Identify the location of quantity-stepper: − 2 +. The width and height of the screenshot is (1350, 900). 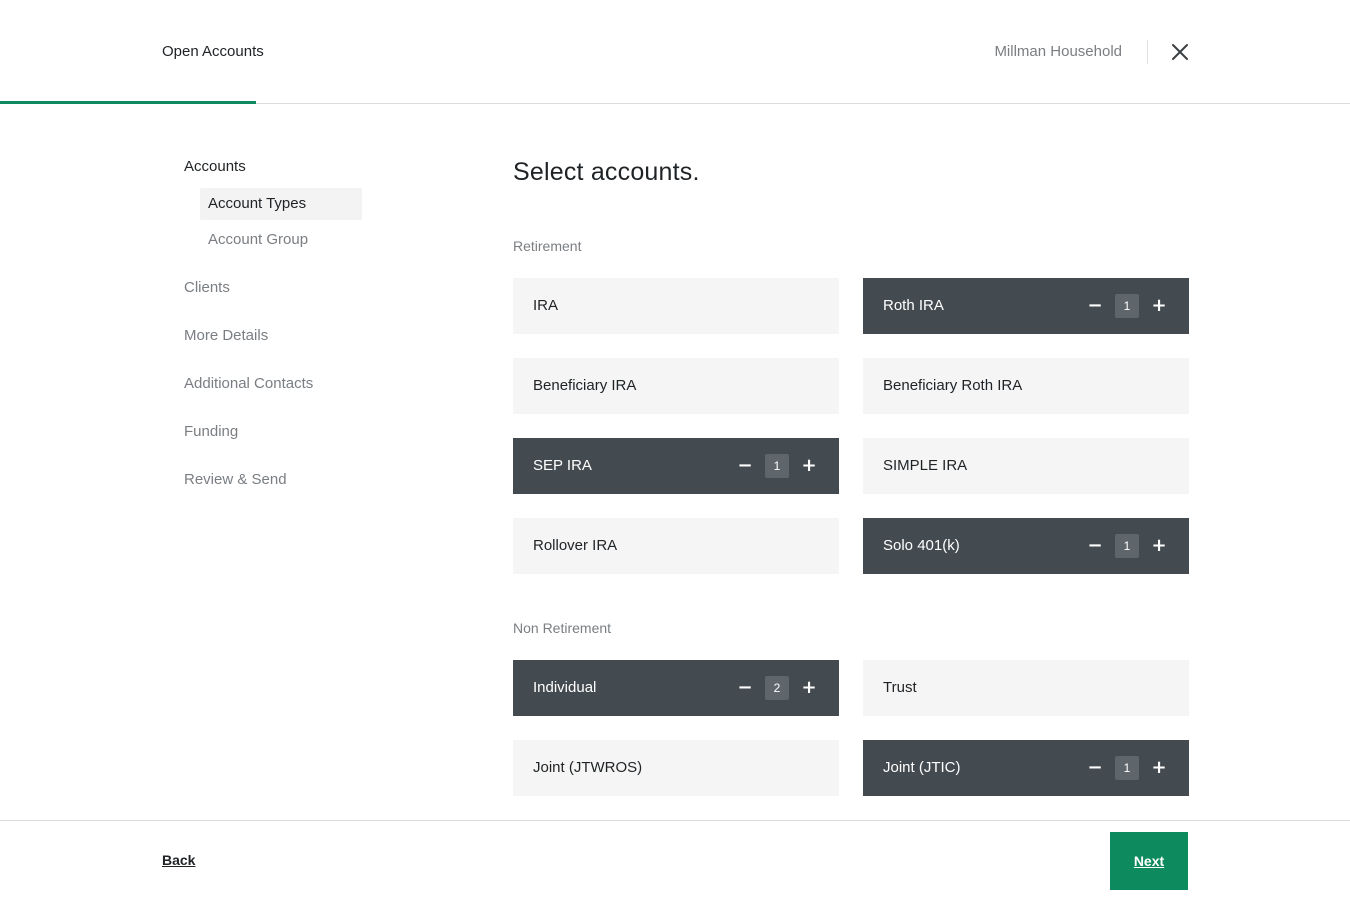
(777, 688).